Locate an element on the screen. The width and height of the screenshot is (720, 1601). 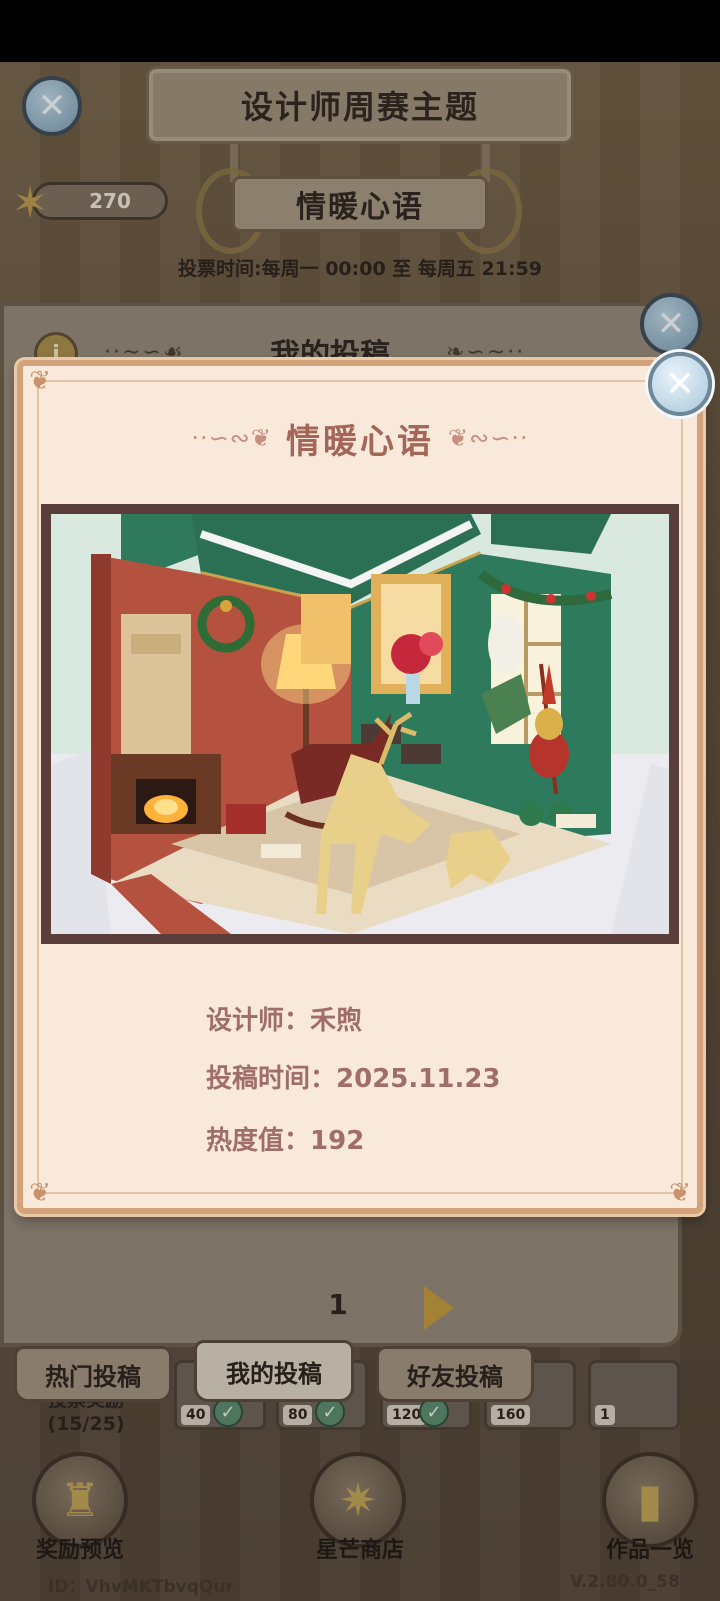
submit-time-info: 投稿时间：2025.11.23 is located at coordinates (353, 1076).